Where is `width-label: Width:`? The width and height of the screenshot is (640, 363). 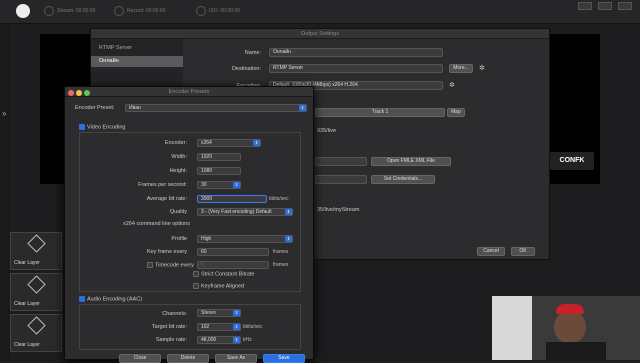
width-label: Width: is located at coordinates (179, 157).